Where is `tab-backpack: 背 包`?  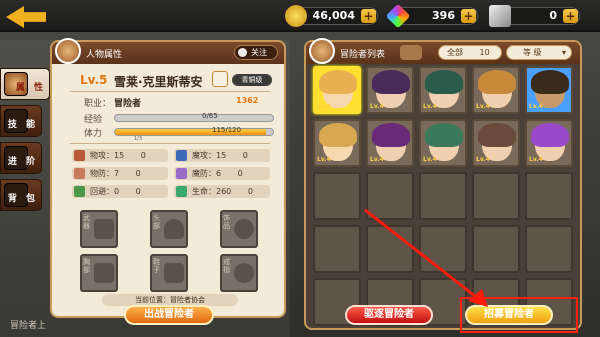 tab-backpack: 背 包 is located at coordinates (21, 195).